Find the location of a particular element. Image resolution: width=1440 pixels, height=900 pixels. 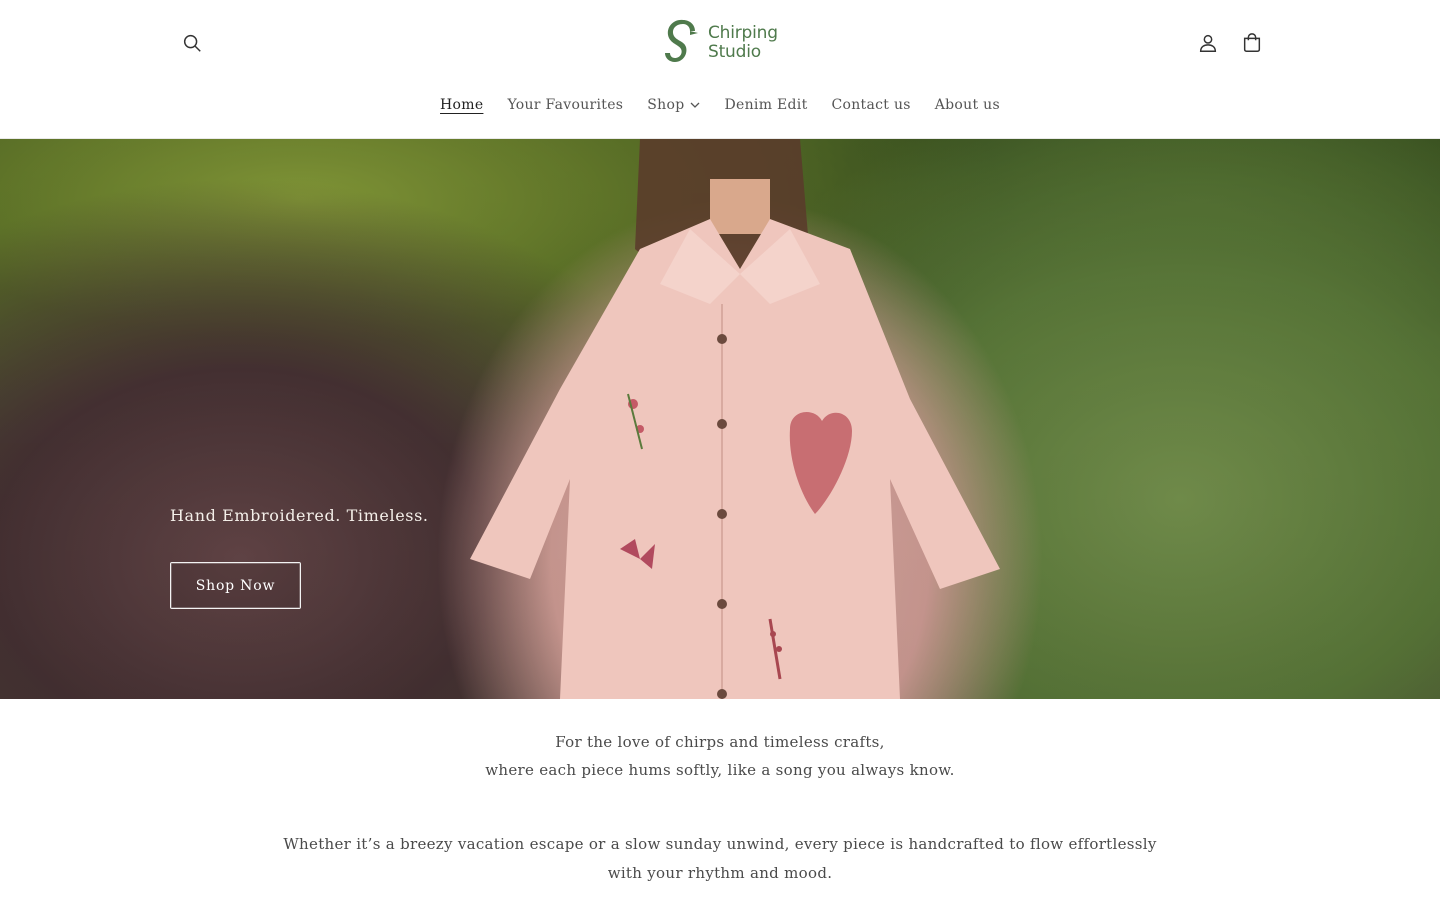

nav-item-home: Home is located at coordinates (461, 105).